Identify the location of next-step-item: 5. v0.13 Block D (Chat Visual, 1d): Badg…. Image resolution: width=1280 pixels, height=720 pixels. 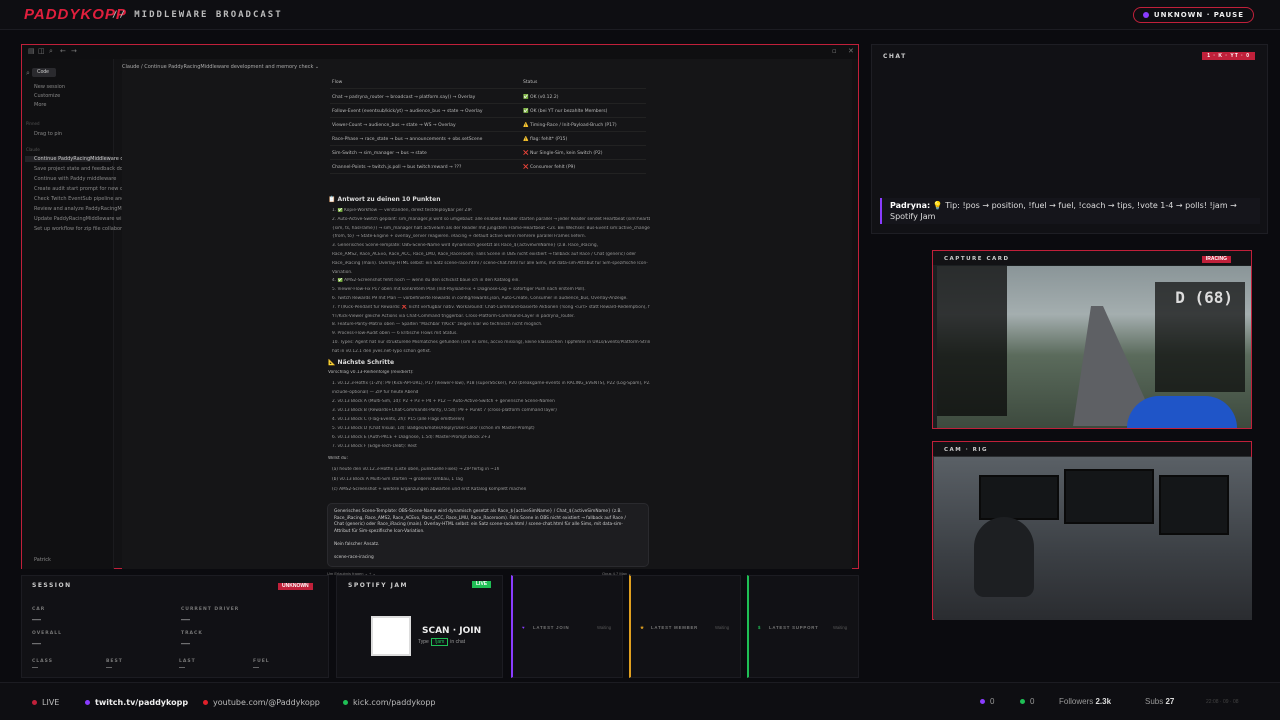
(433, 428).